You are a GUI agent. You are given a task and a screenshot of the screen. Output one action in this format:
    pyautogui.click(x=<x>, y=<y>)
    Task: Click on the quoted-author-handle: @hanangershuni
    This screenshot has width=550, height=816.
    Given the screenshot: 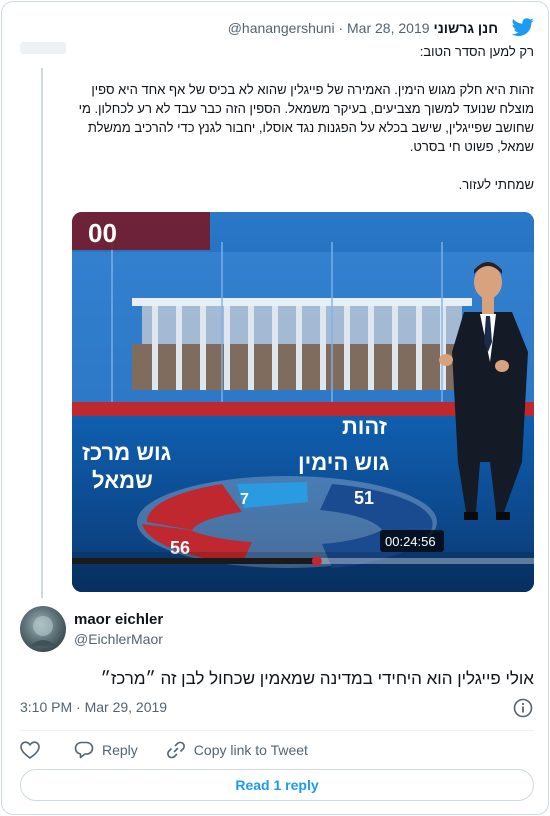 What is the action you would take?
    pyautogui.click(x=281, y=28)
    